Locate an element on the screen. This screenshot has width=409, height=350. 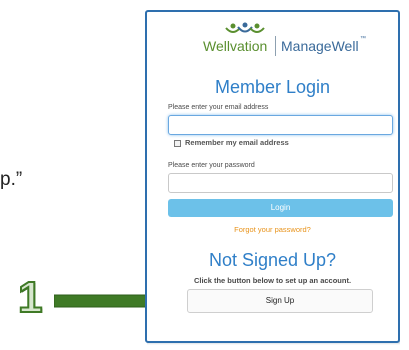
wellvation-managewell-logo: Wellvation ManageWell ™ is located at coordinates (293, 42).